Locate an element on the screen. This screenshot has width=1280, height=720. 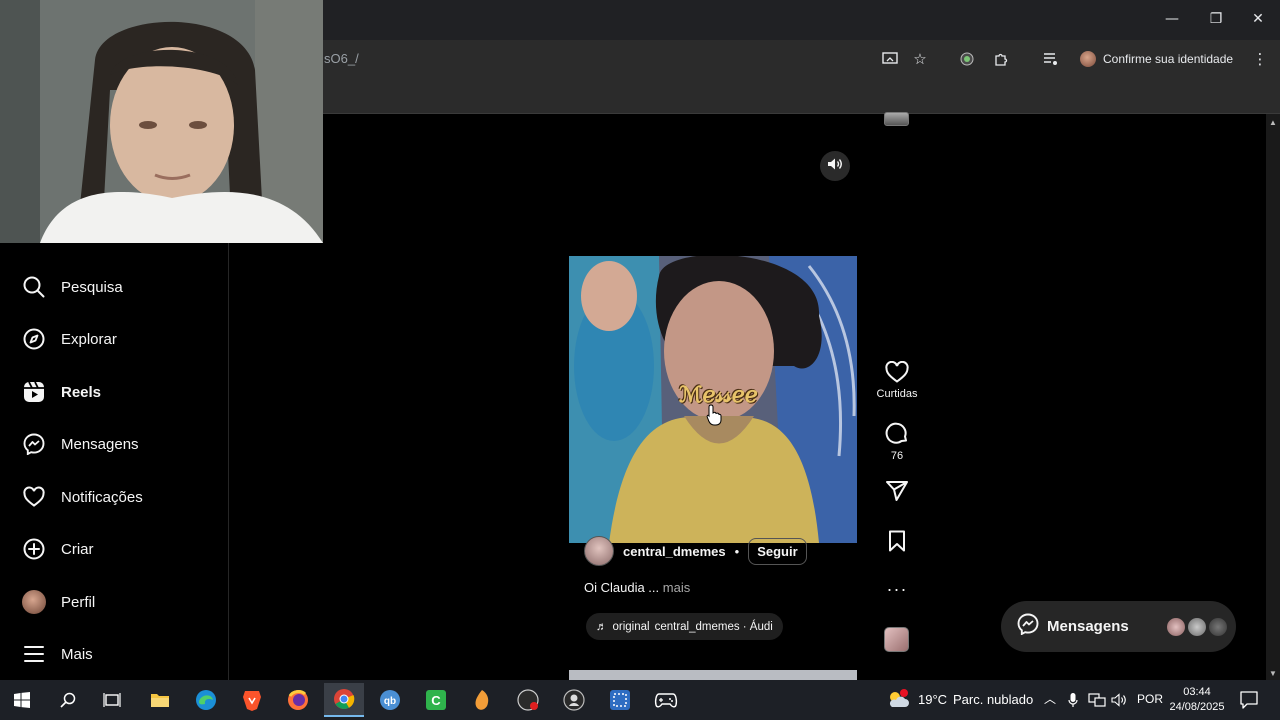
network-icon is located at coordinates (1097, 702).